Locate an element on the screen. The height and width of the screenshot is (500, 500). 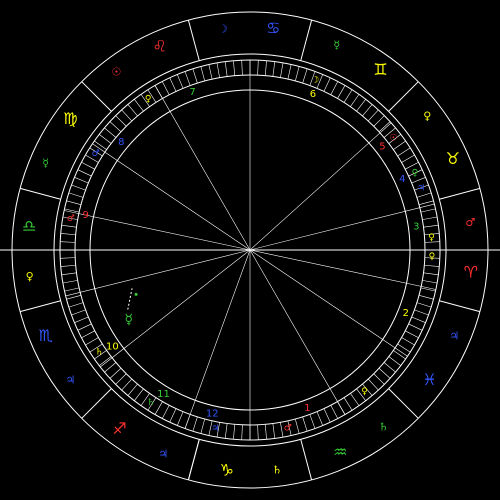
virgo-glyph-icon: ♍ is located at coordinates (70, 118).